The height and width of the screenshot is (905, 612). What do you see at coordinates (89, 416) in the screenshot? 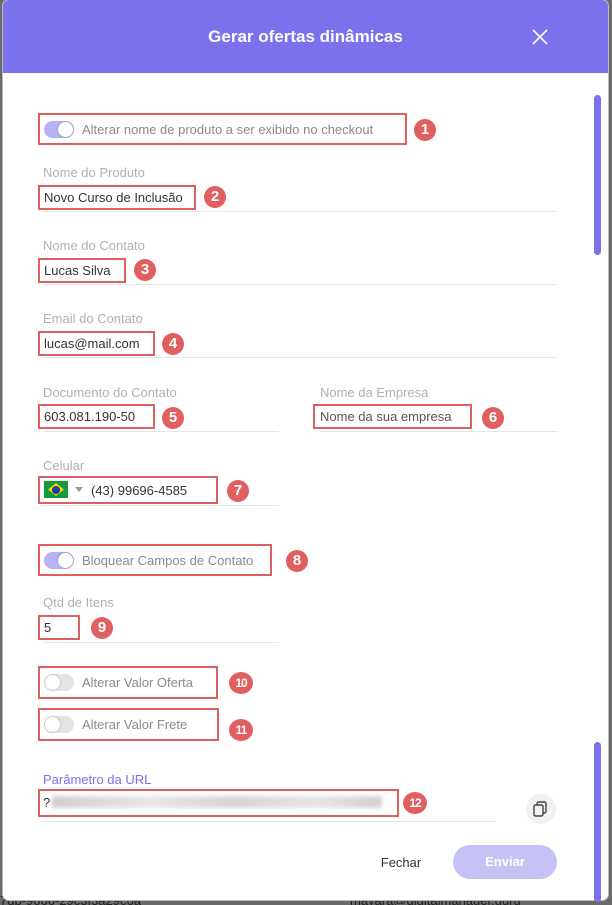
I see `documento-input: 603.081.190-50` at bounding box center [89, 416].